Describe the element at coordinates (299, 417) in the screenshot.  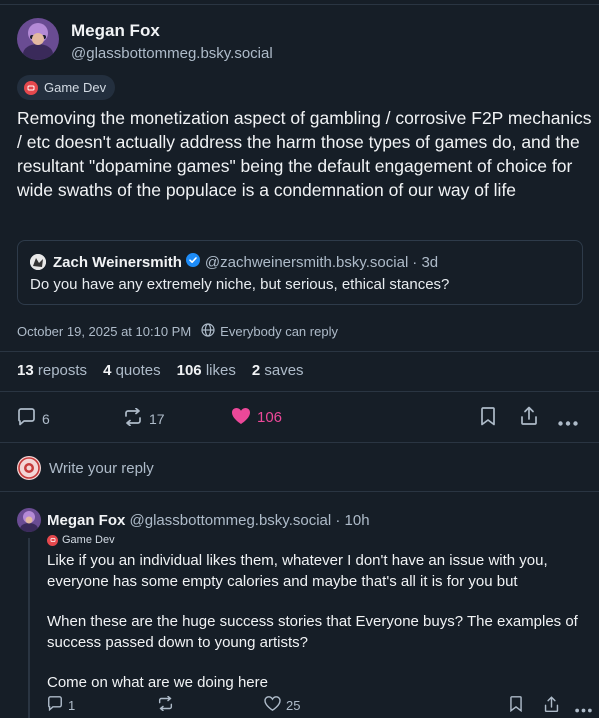
I see `post-actions: 6 17 106` at that location.